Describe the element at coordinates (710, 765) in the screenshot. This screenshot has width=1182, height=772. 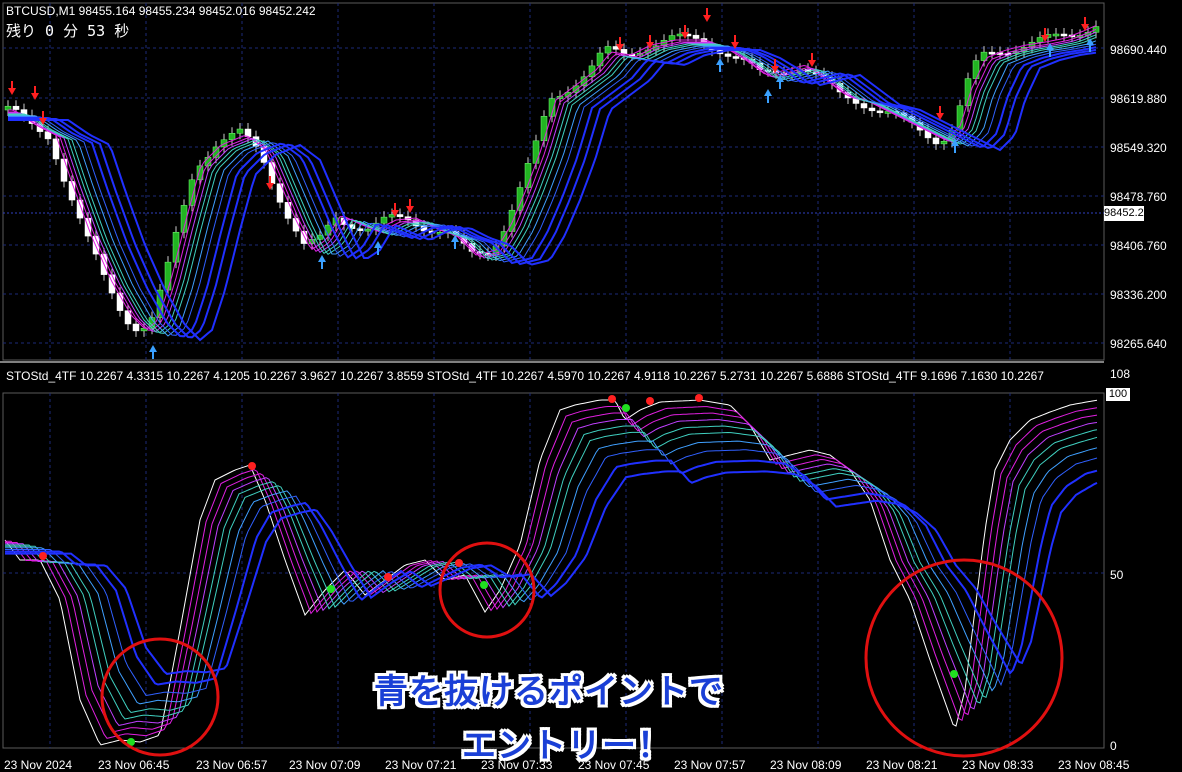
I see `time-label: 23 Nov 07:57` at that location.